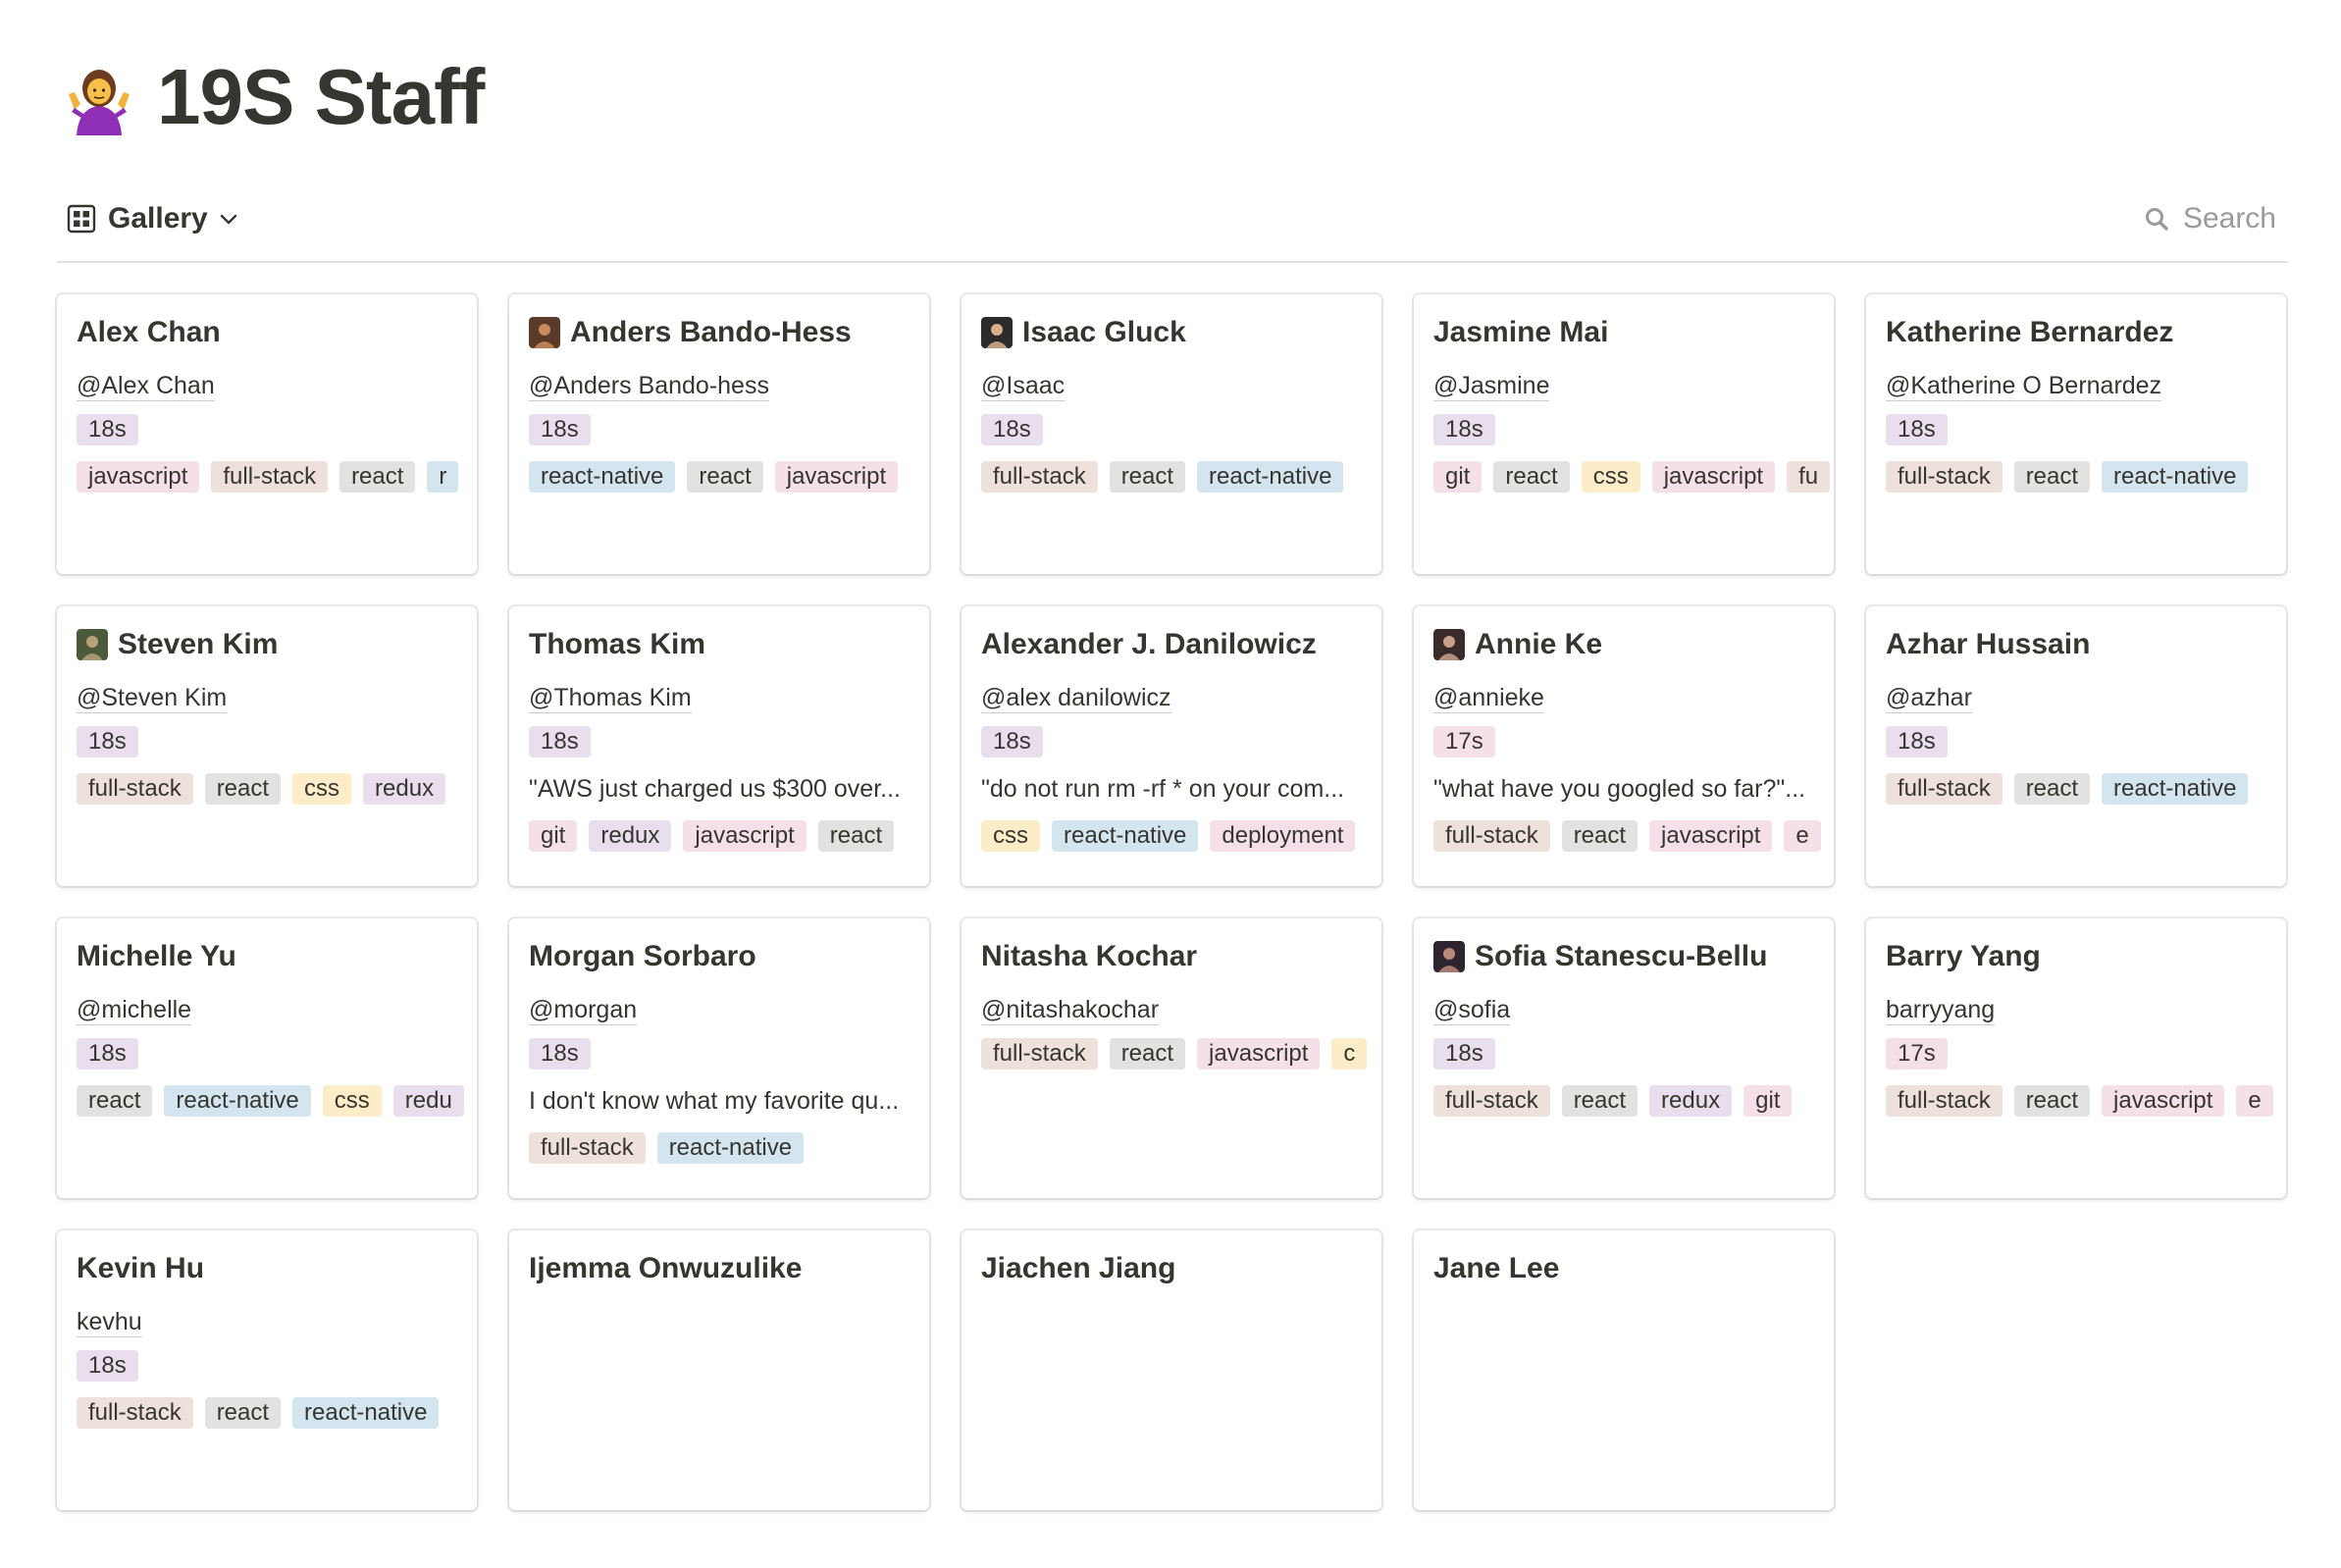  I want to click on person-mention: @Thomas Kim, so click(729, 699).